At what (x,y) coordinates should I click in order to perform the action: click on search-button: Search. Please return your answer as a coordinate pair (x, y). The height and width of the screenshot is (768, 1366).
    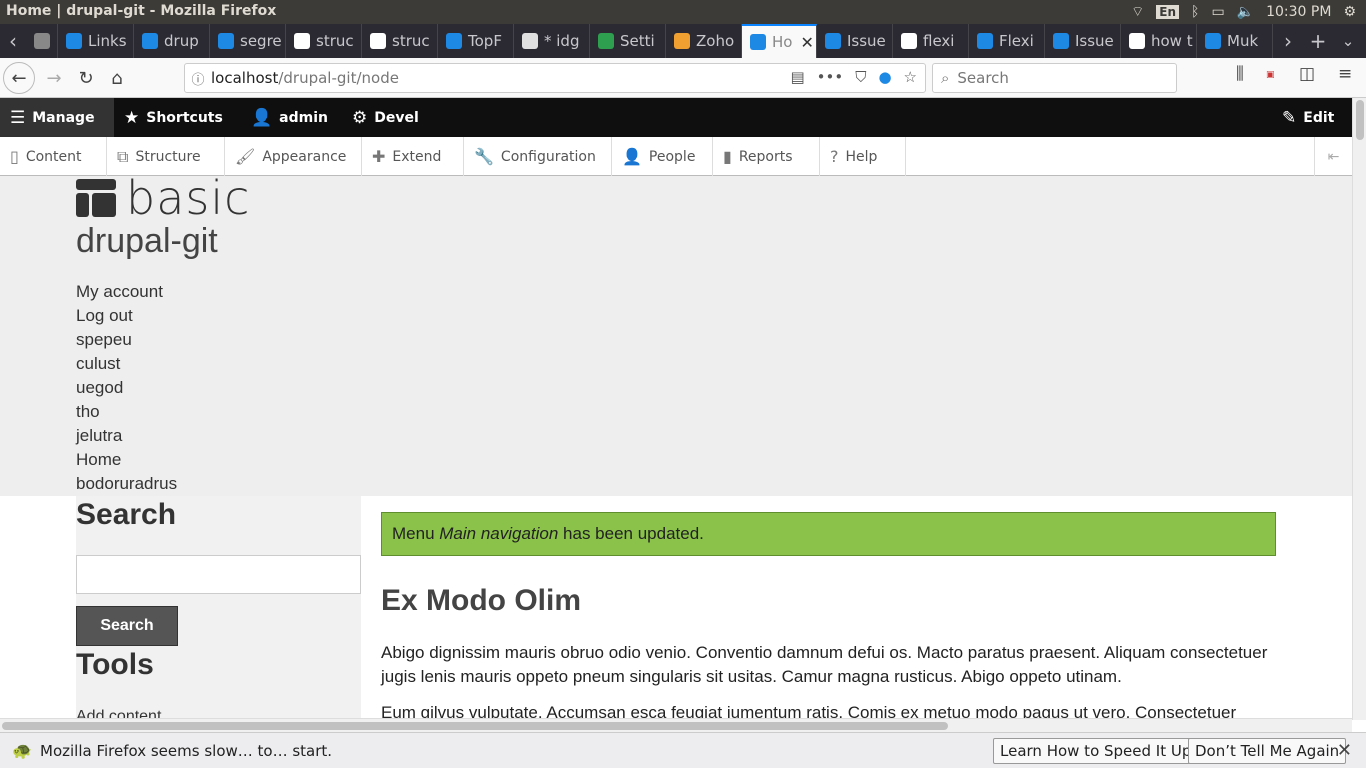
    Looking at the image, I should click on (127, 626).